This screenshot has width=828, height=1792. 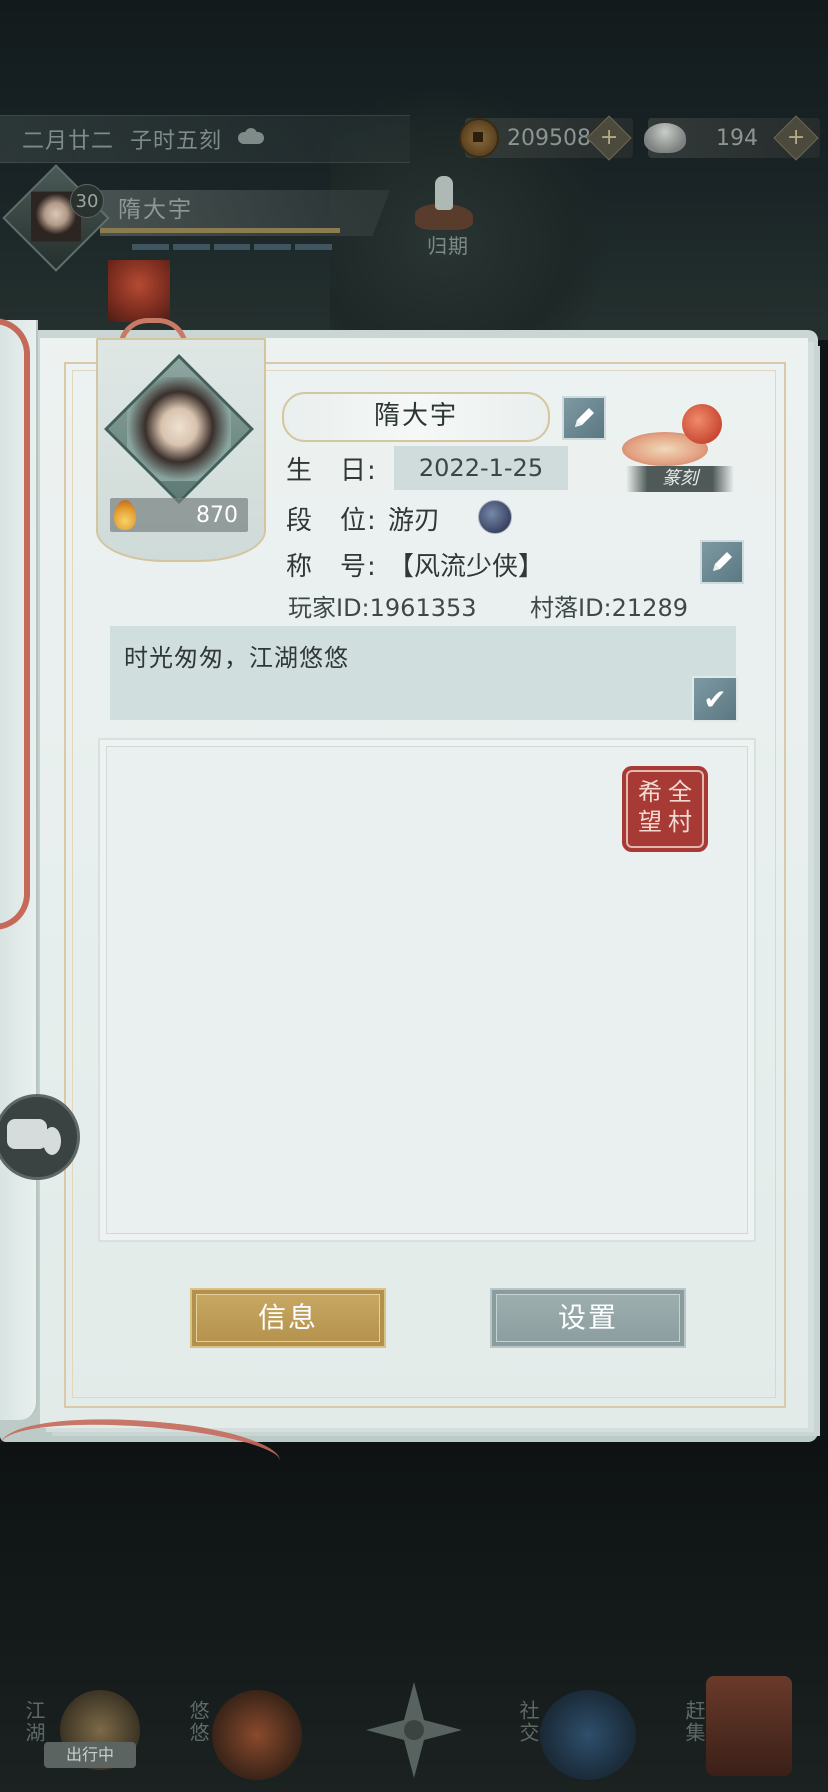 I want to click on red-seal-stamp: 全 村 希 望, so click(x=665, y=809).